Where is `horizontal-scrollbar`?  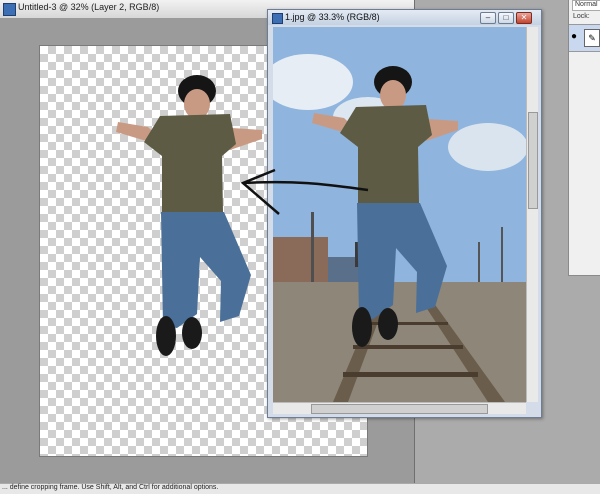 horizontal-scrollbar is located at coordinates (399, 408).